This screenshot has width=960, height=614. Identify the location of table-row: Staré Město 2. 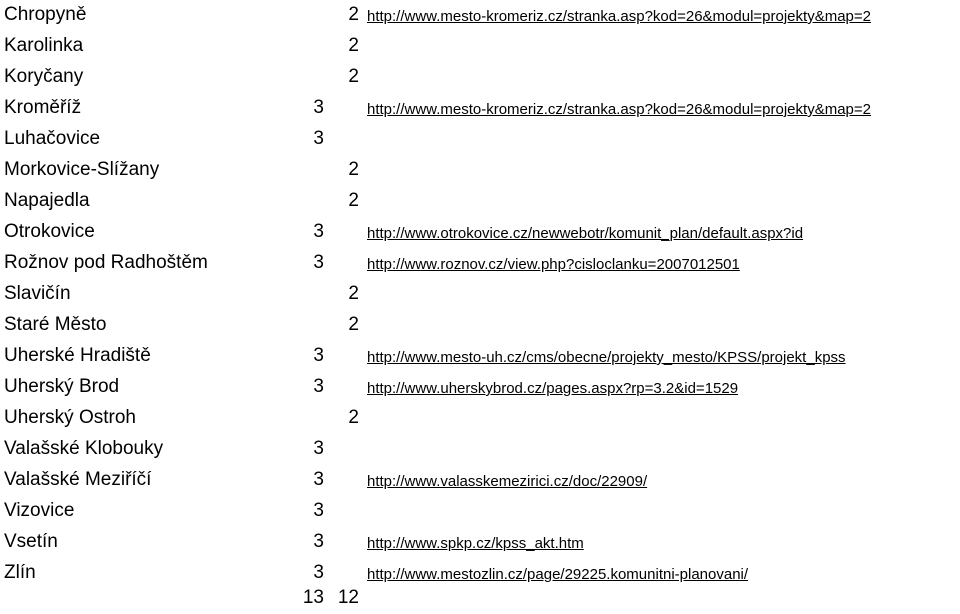
(480, 325).